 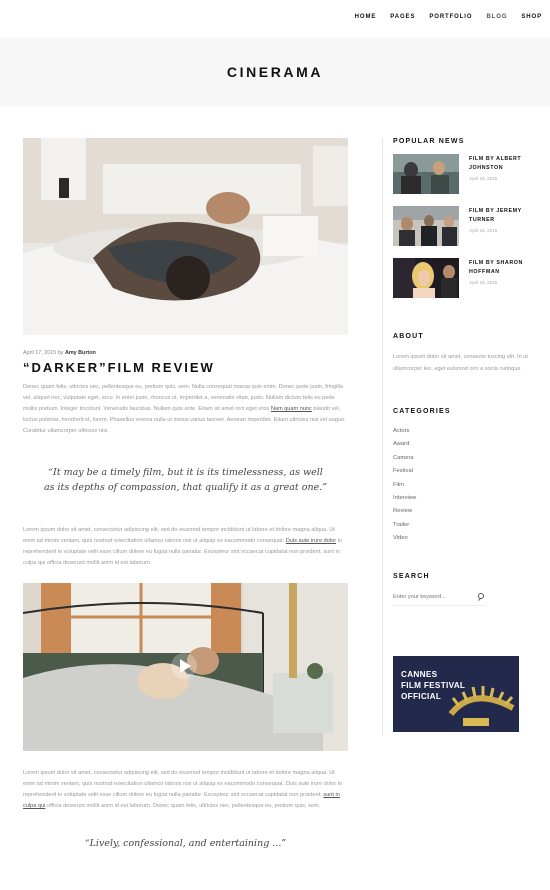 What do you see at coordinates (411, 576) in the screenshot?
I see `search-title: SEARCH` at bounding box center [411, 576].